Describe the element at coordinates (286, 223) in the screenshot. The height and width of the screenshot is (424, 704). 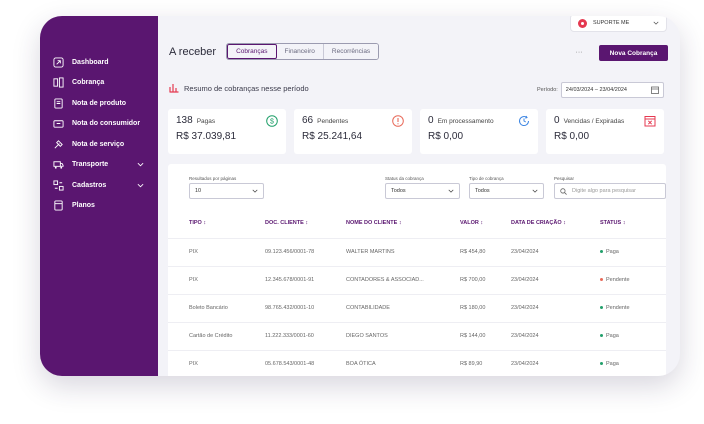
I see `column-header-doc: DOC. CLIENTE ↕` at that location.